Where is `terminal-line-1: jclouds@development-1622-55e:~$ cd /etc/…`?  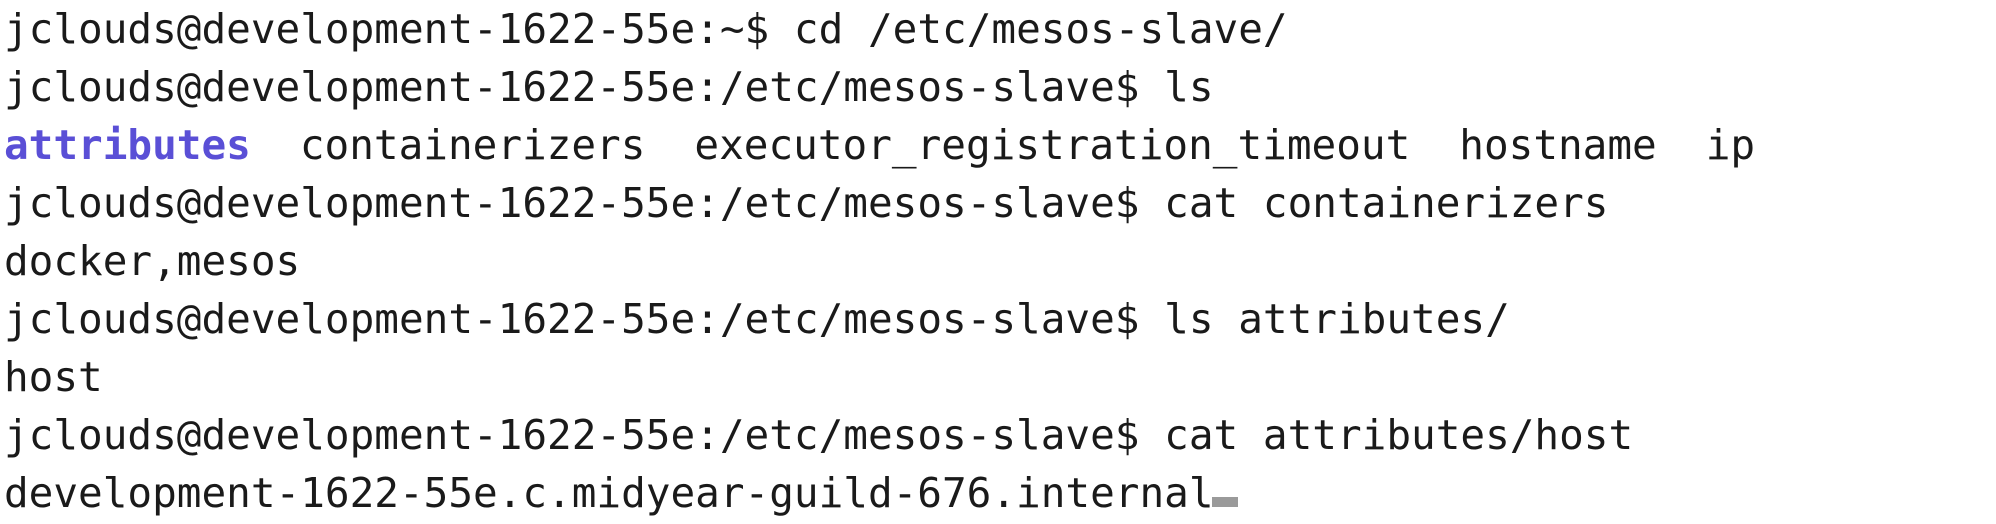
terminal-line-1: jclouds@development-1622-55e:~$ cd /etc/… is located at coordinates (1000, 29).